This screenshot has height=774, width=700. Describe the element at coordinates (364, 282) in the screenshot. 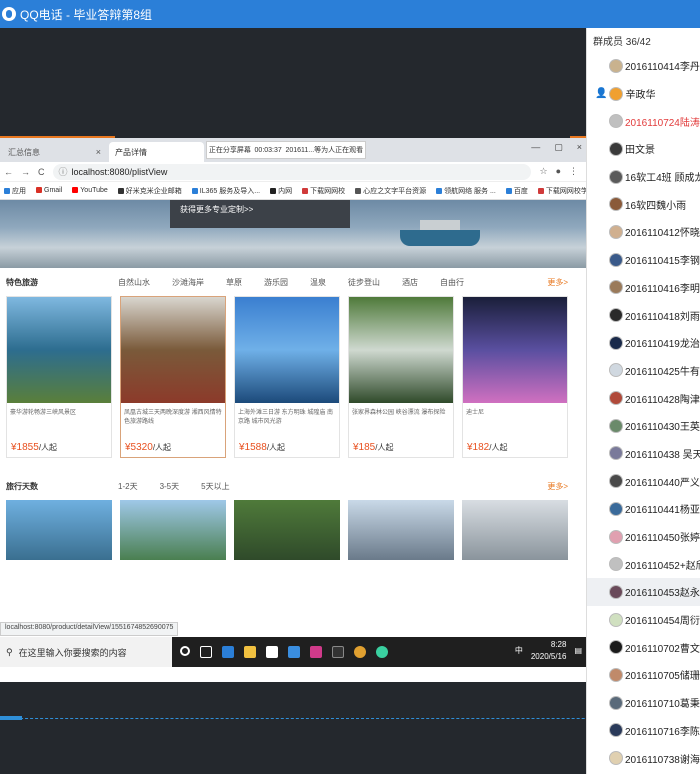

I see `category-link: 徒步登山` at that location.